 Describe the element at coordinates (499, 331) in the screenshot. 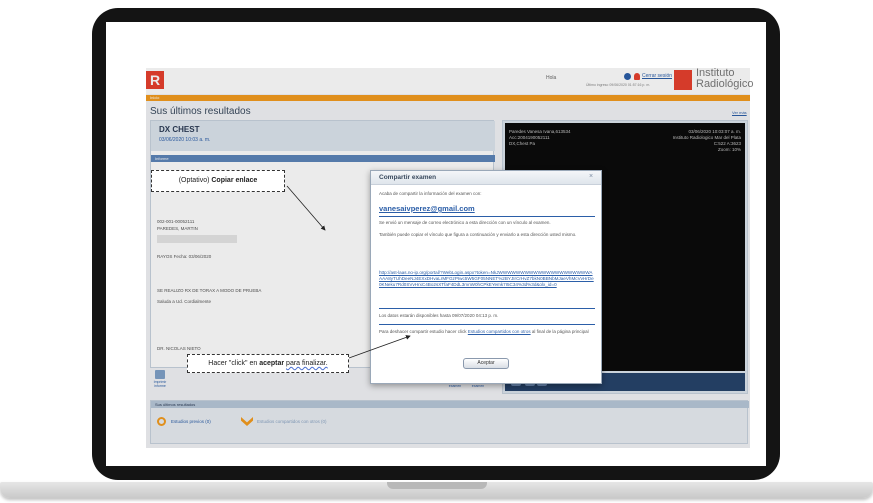

I see `unshare-link: Estudios compartidos con otros` at that location.